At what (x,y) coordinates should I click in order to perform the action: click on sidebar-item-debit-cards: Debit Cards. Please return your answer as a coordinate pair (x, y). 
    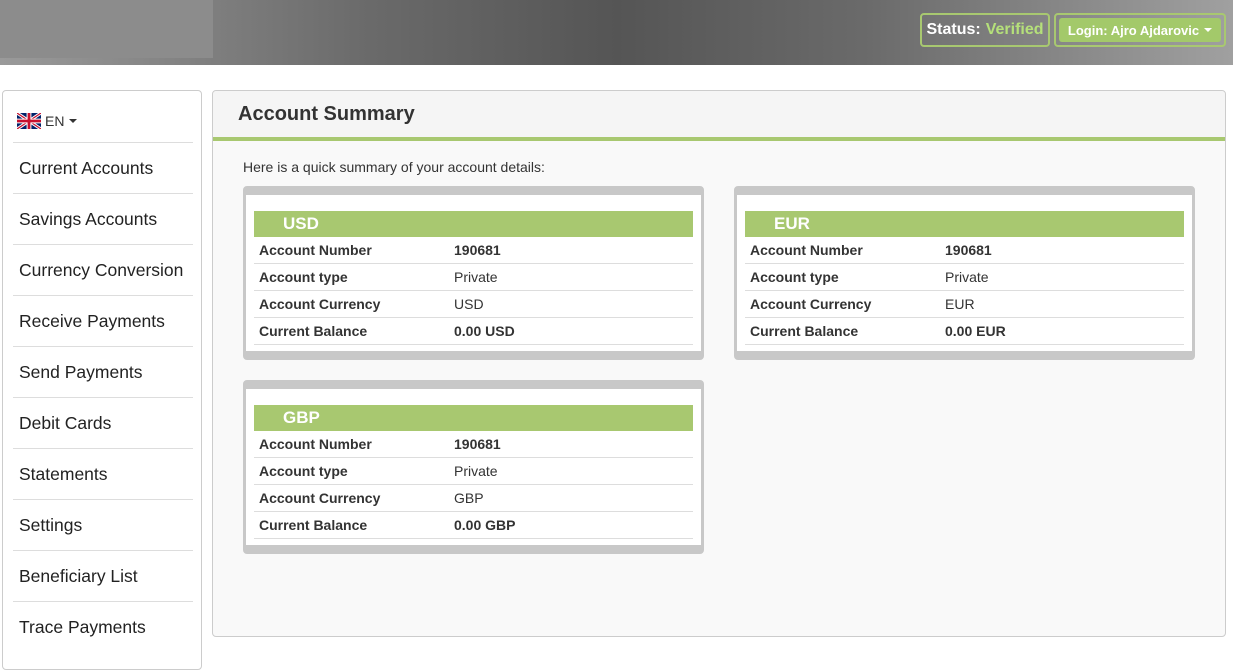
    Looking at the image, I should click on (103, 422).